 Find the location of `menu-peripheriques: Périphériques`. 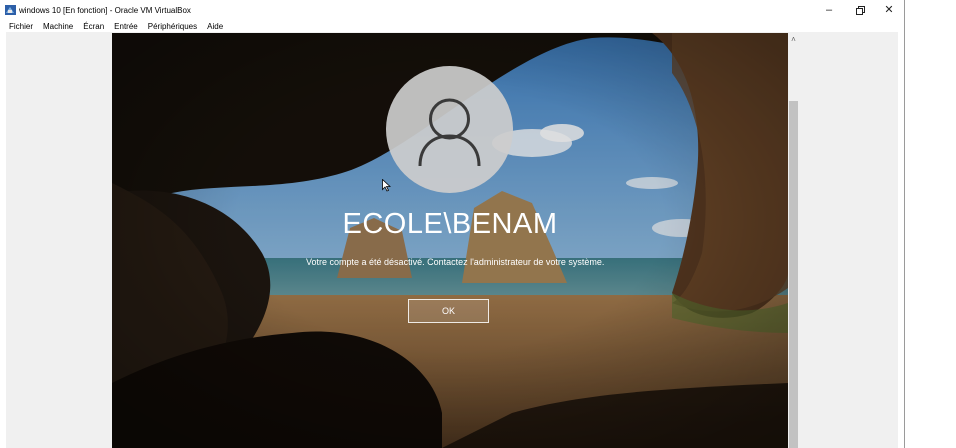

menu-peripheriques: Périphériques is located at coordinates (172, 26).